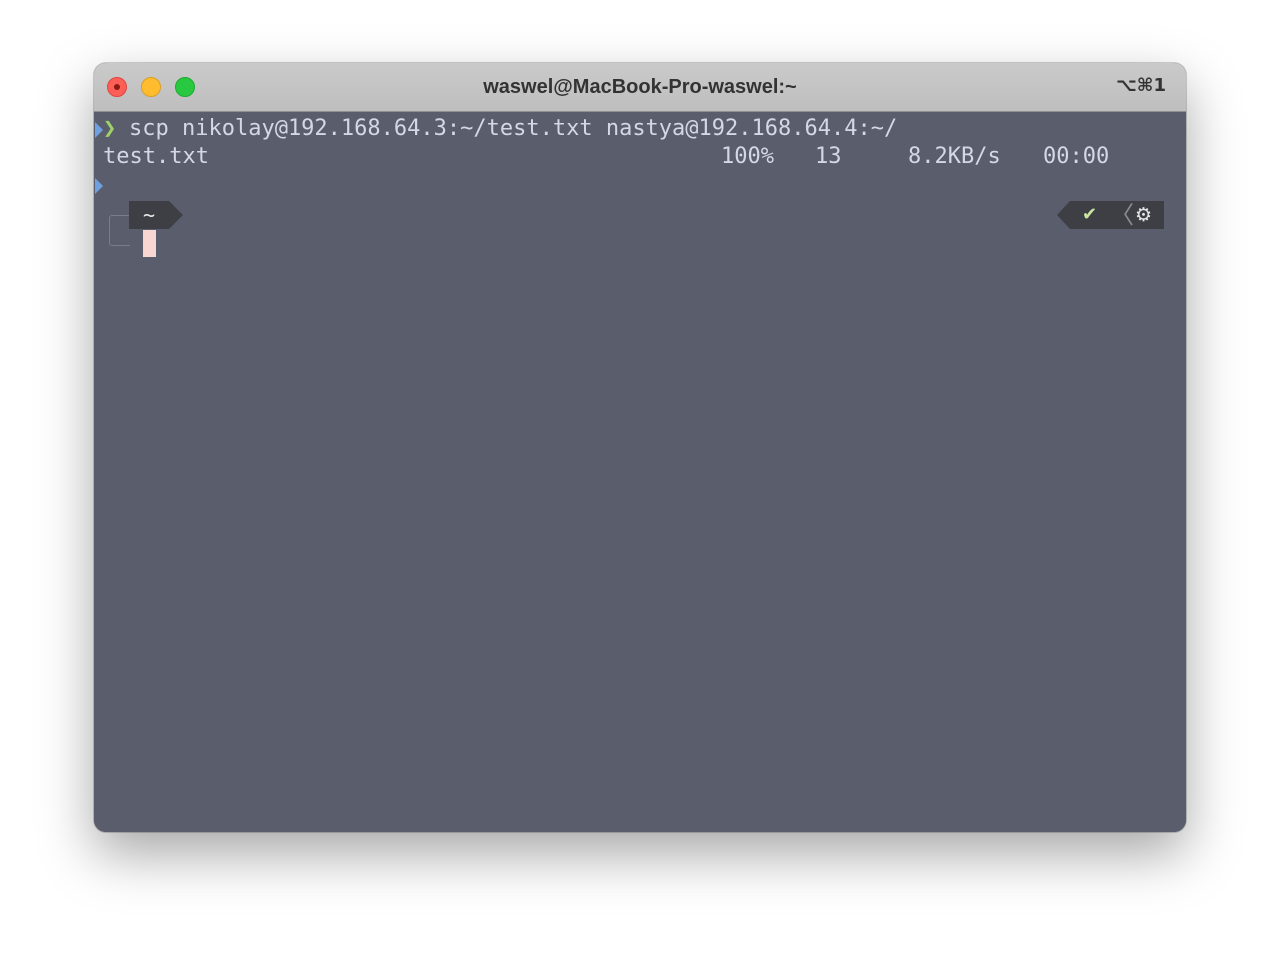 This screenshot has height=957, width=1280. Describe the element at coordinates (156, 156) in the screenshot. I see `transfer-filename: test.txt` at that location.